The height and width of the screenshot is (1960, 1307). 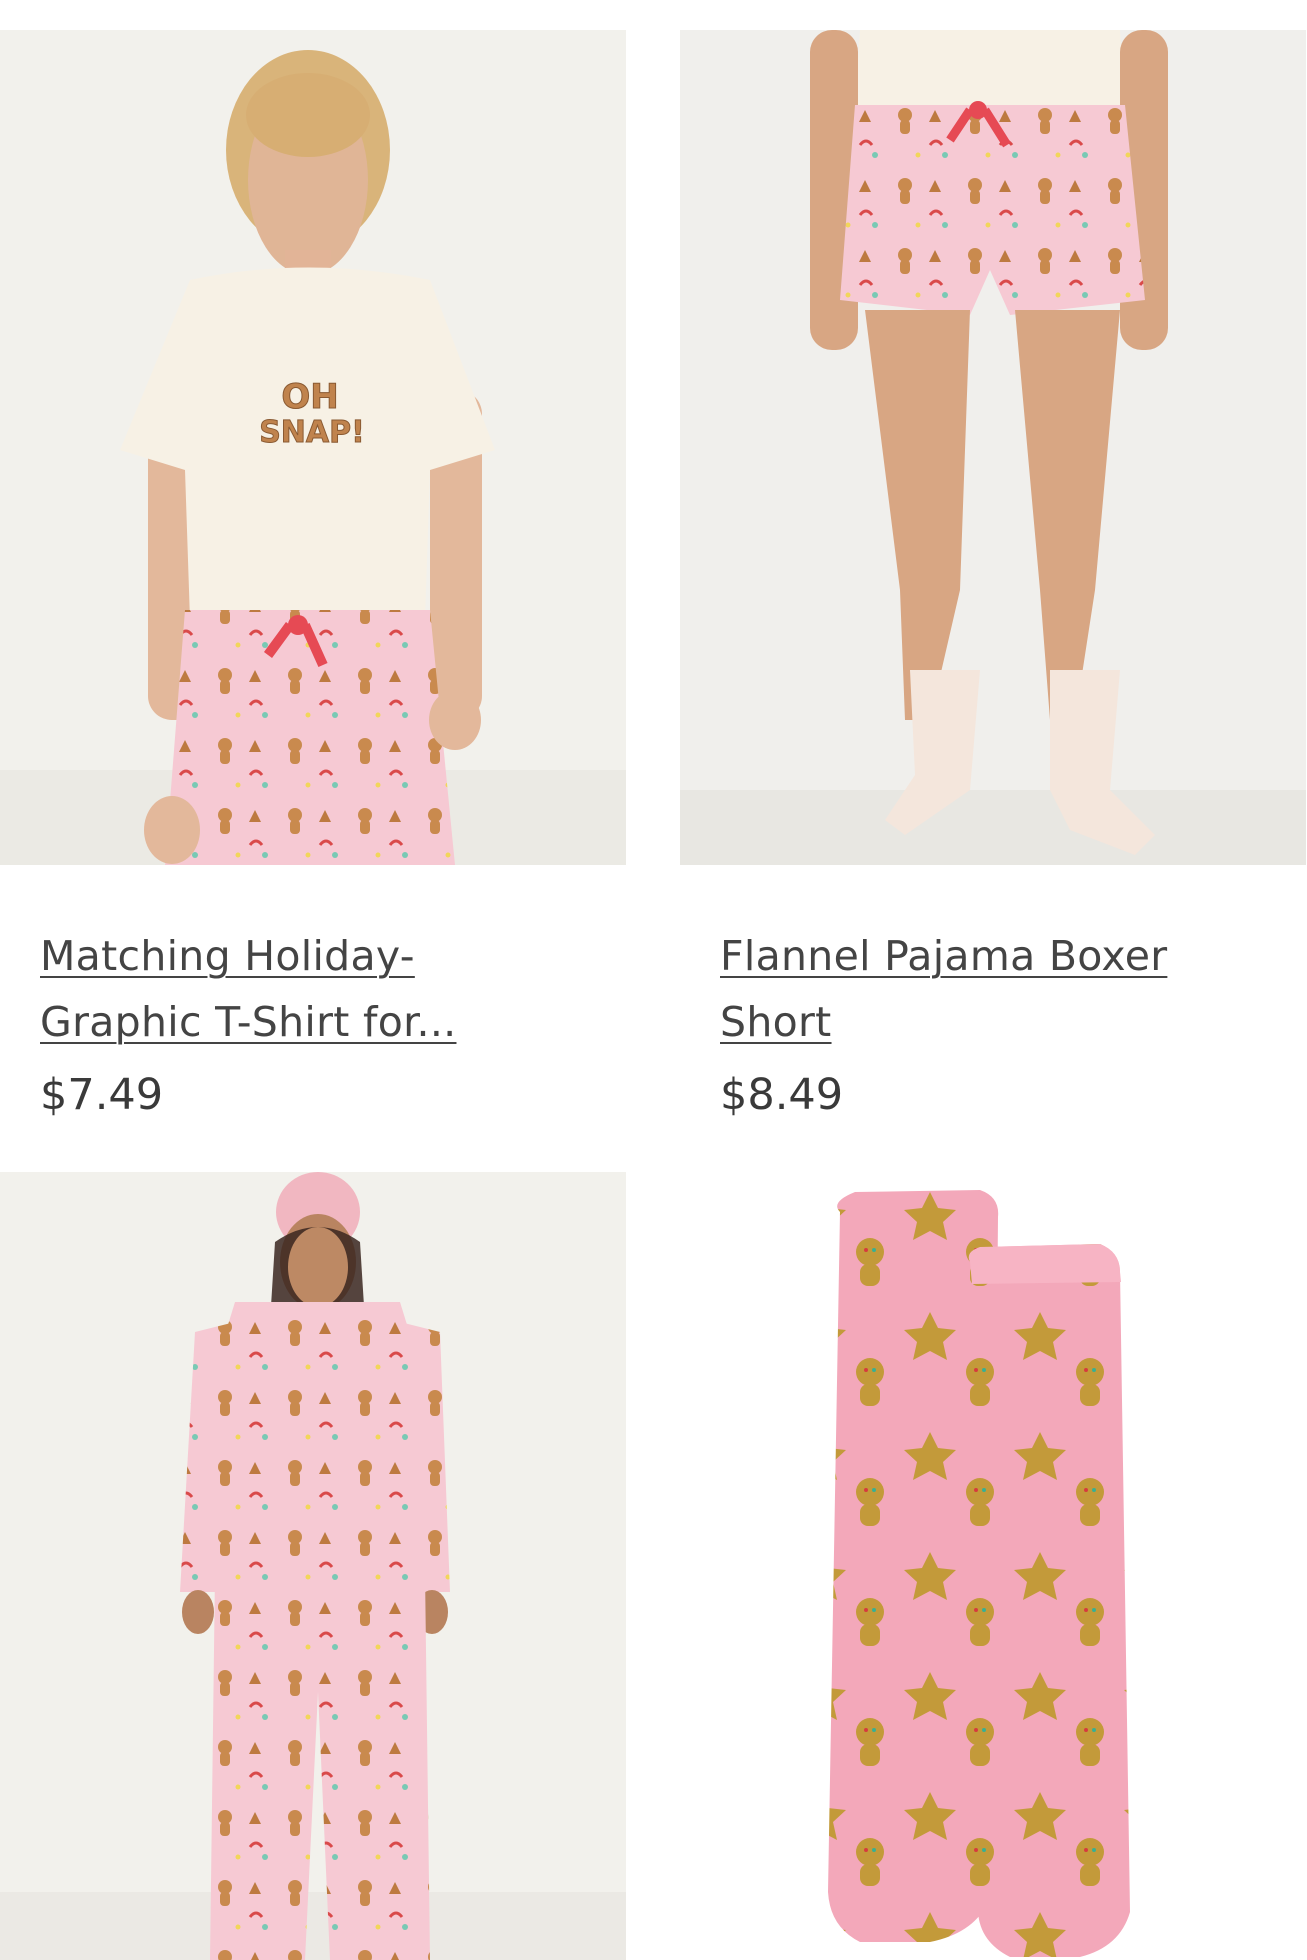 I want to click on product-title-link: Flannel Pajama Boxer Short, so click(x=990, y=989).